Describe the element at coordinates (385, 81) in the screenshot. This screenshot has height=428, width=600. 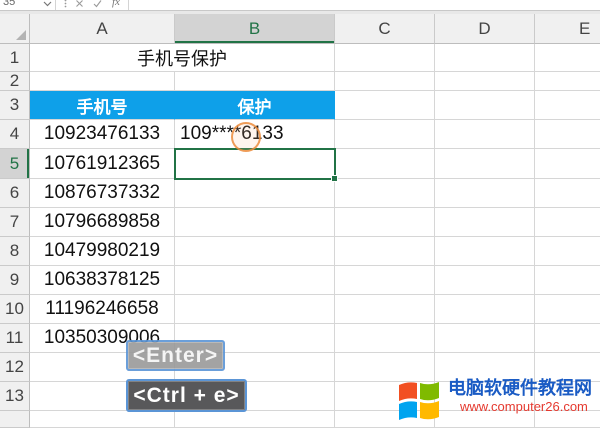
I see `cell-c2` at that location.